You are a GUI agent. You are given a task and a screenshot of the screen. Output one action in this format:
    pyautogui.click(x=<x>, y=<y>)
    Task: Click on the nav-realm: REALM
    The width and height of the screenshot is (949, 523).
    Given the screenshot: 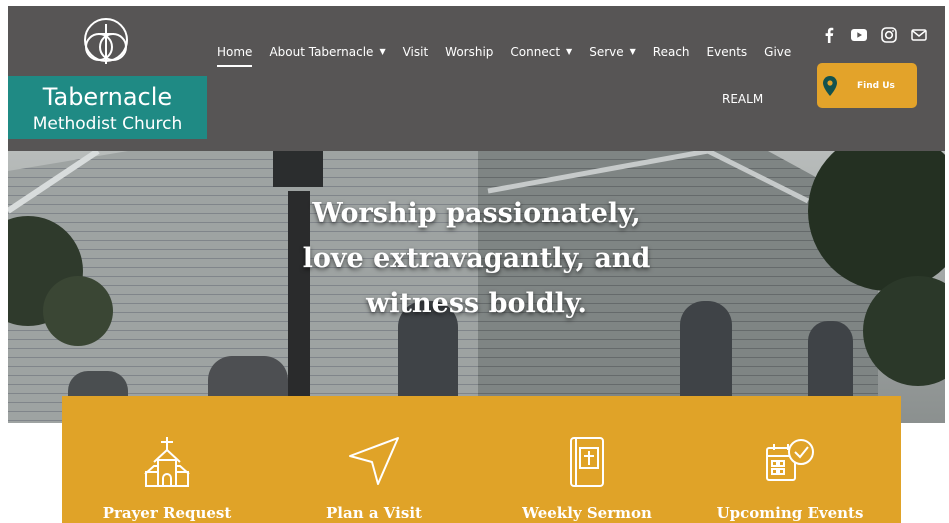 What is the action you would take?
    pyautogui.click(x=742, y=99)
    